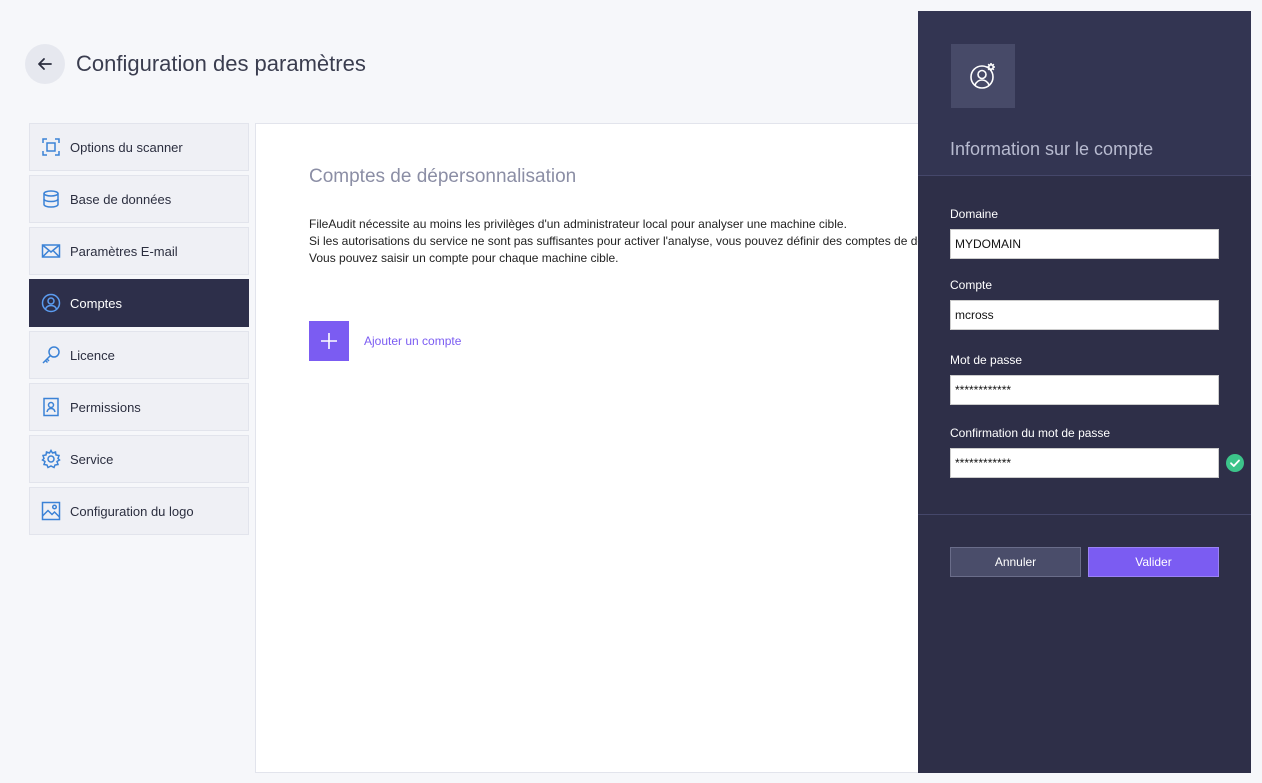  What do you see at coordinates (51, 147) in the screenshot?
I see `scanner-frame-icon` at bounding box center [51, 147].